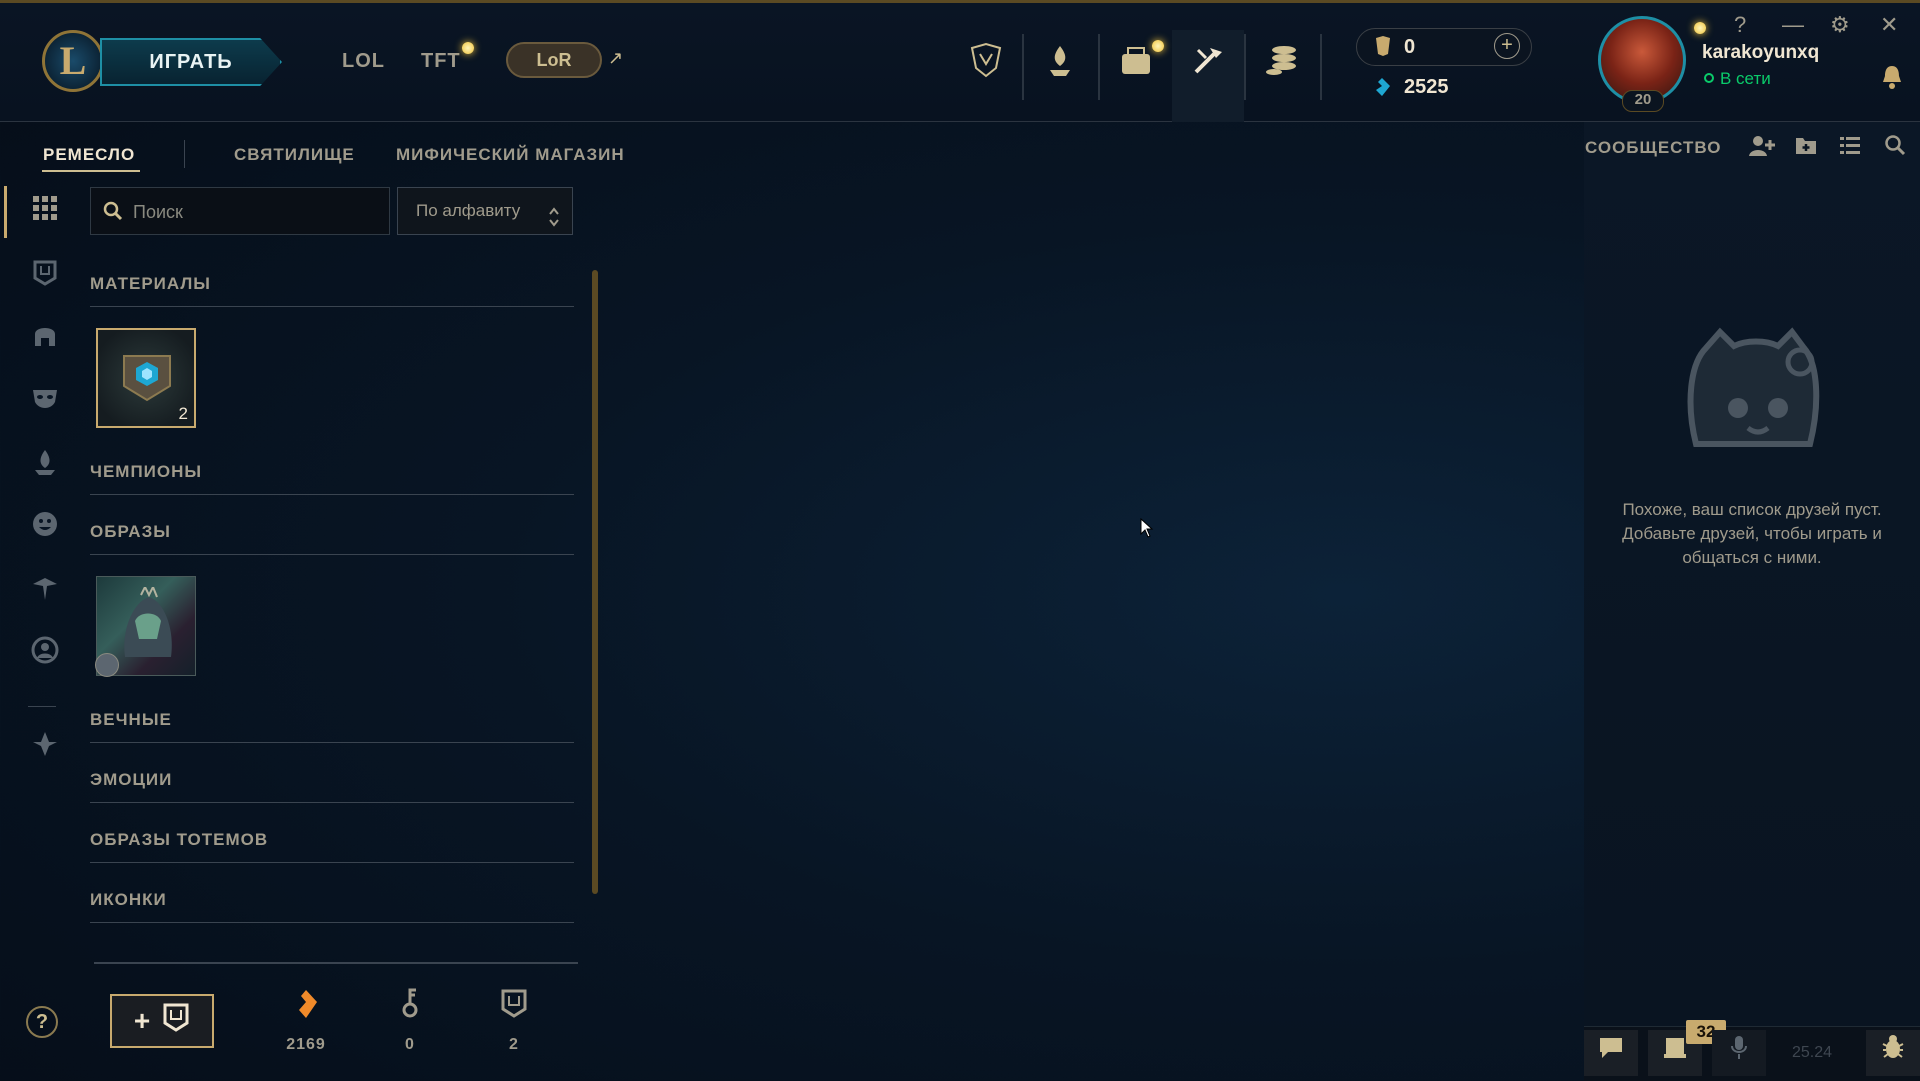 The image size is (1920, 1081). I want to click on blue-essence-balance: 2525, so click(1426, 87).